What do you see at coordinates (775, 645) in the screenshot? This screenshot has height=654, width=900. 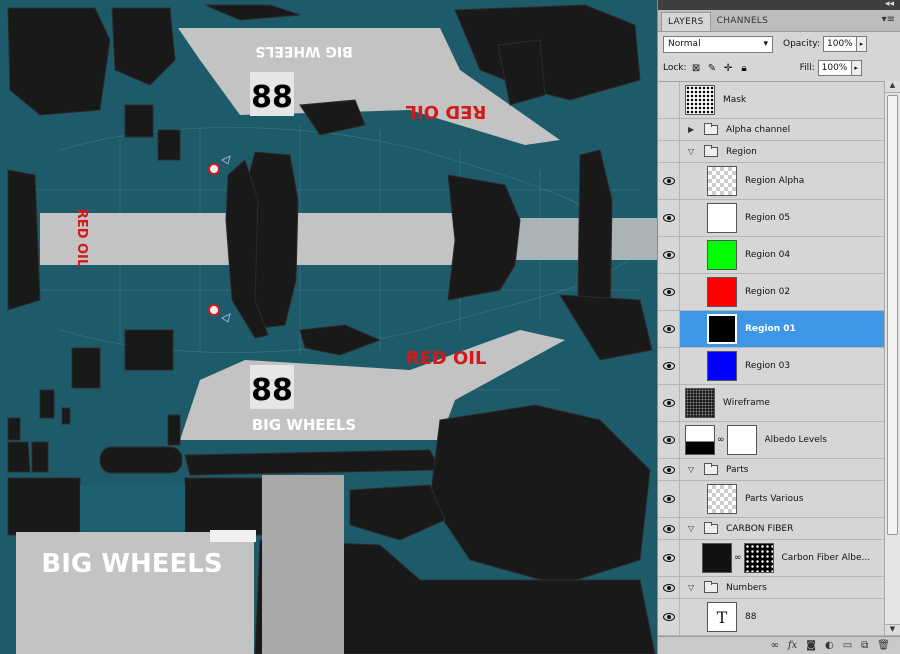 I see `link-icon: ∞` at bounding box center [775, 645].